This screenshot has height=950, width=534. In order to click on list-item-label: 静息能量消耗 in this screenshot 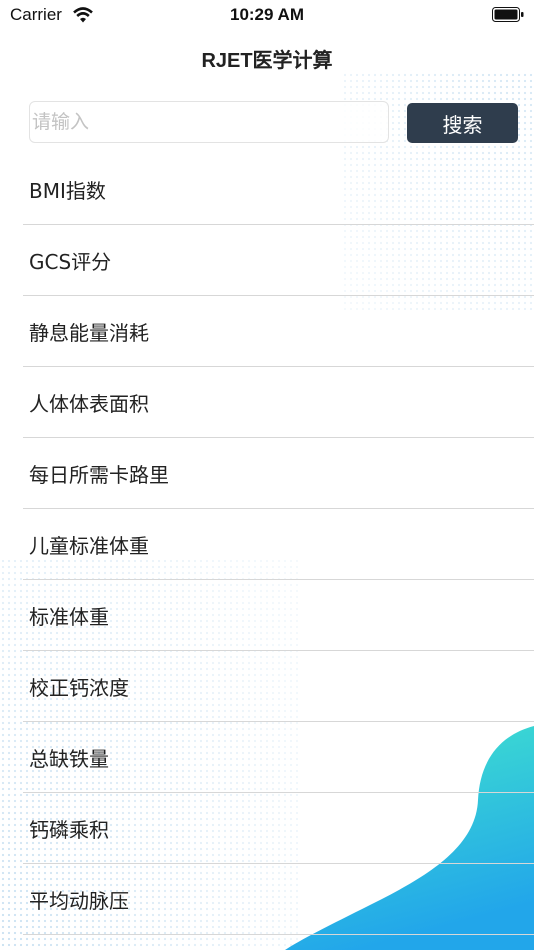, I will do `click(89, 333)`.